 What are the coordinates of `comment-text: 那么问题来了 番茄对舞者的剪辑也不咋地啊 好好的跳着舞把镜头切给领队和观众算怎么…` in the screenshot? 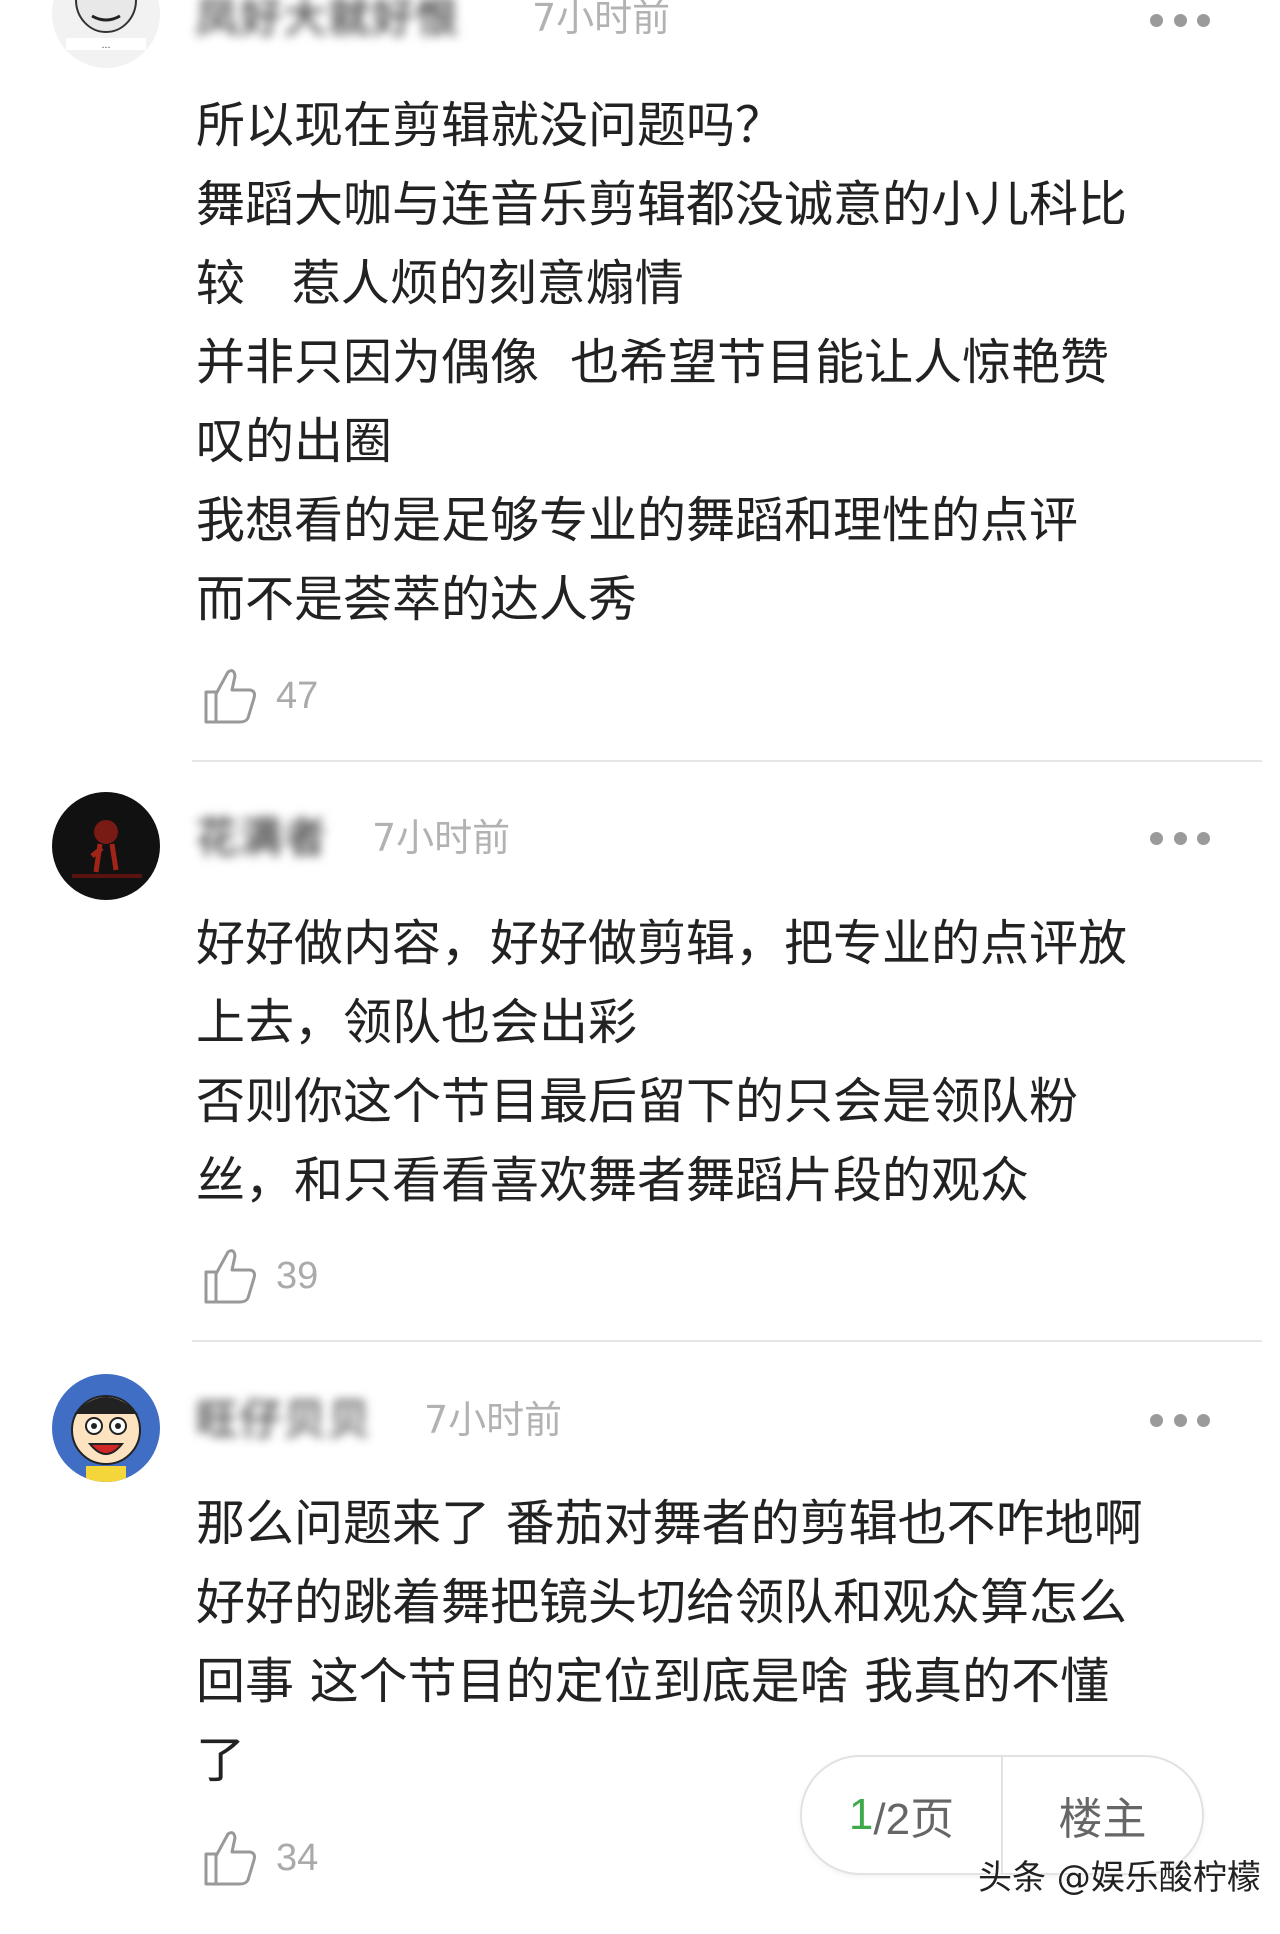 It's located at (716, 1642).